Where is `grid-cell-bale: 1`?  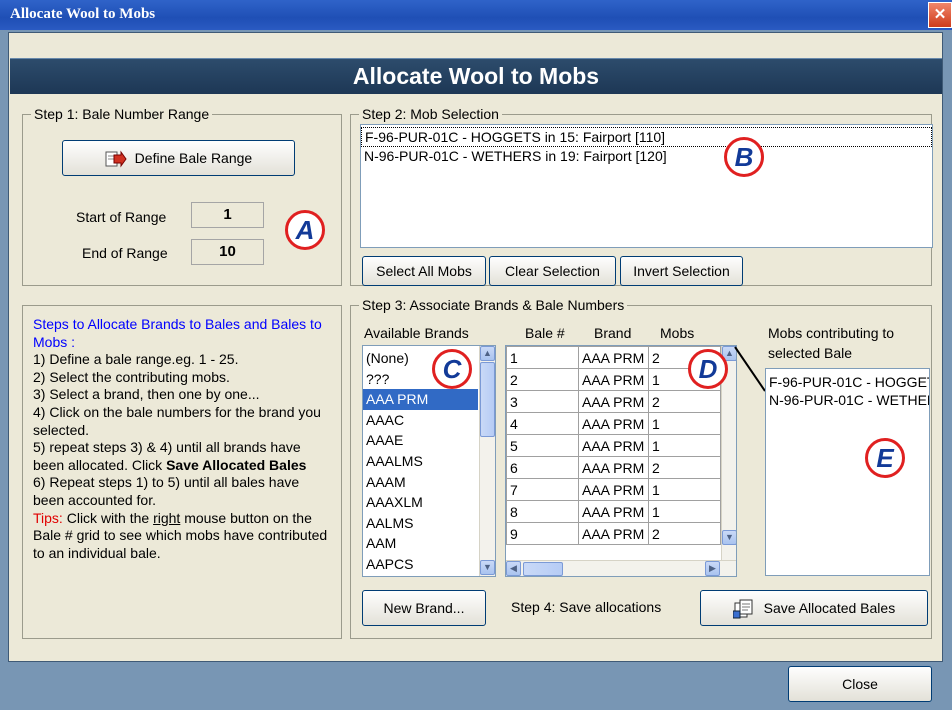
grid-cell-bale: 1 is located at coordinates (542, 357).